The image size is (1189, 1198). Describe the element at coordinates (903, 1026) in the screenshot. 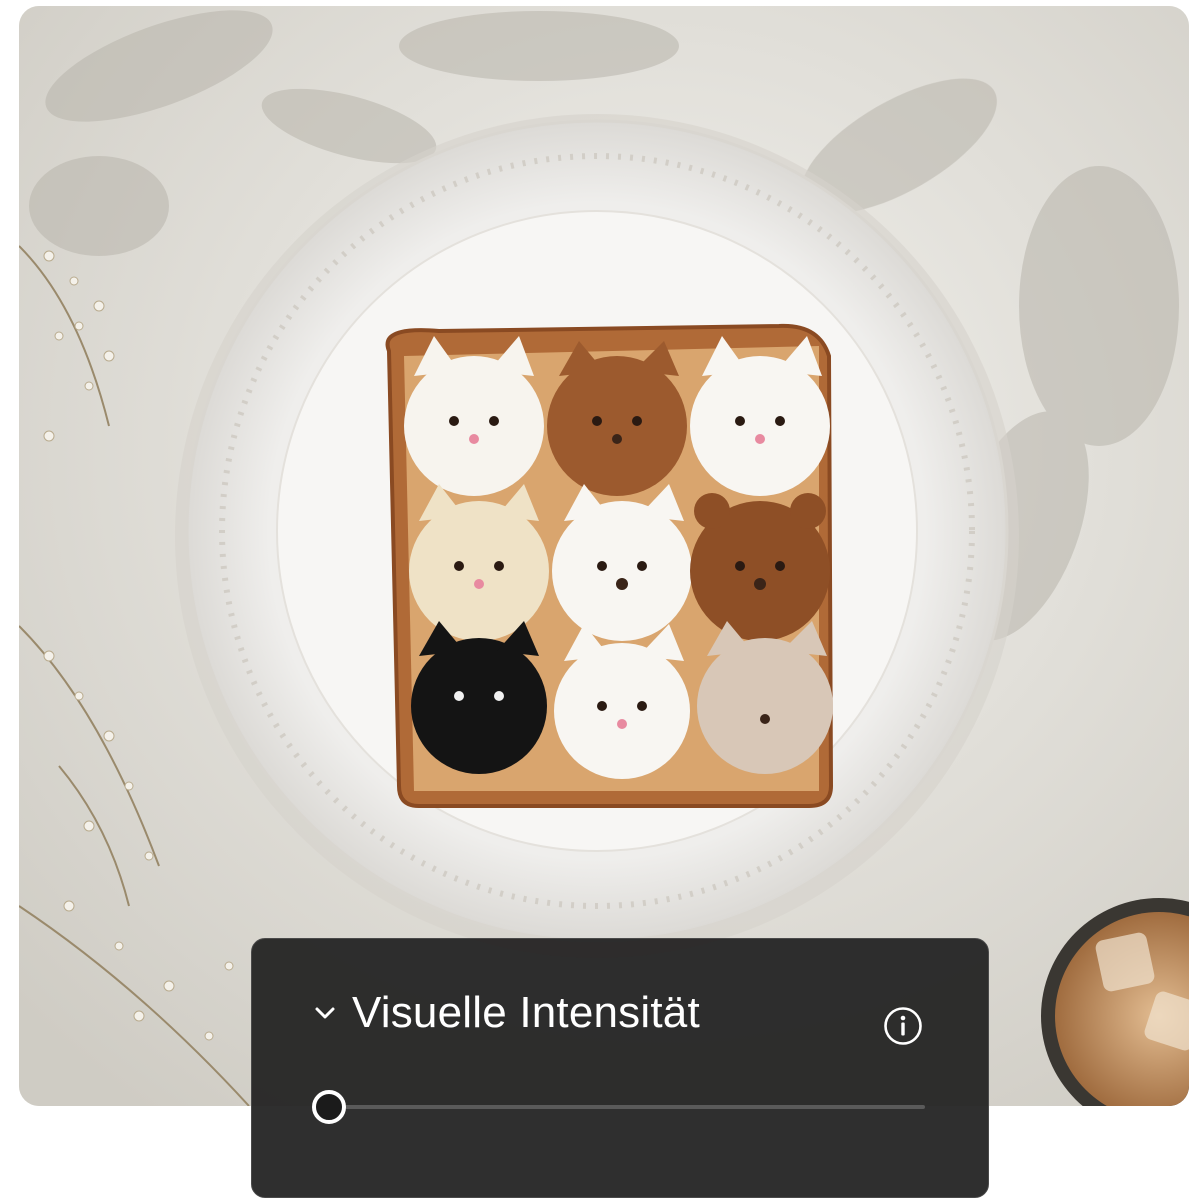

I see `info-icon` at that location.